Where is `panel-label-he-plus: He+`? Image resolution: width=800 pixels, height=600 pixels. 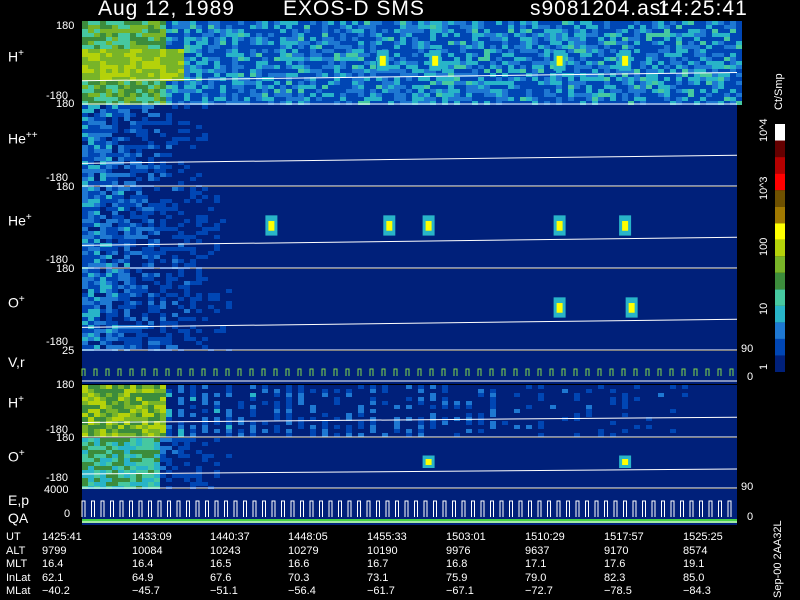 panel-label-he-plus: He+ is located at coordinates (20, 220).